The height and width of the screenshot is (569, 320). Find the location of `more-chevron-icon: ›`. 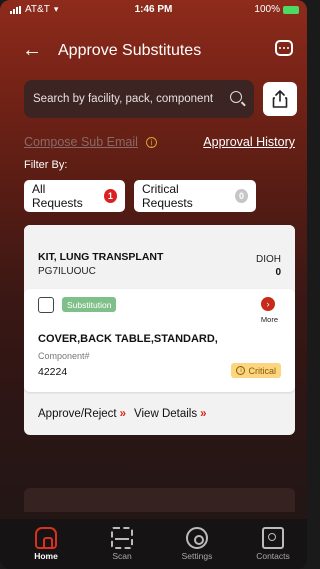

more-chevron-icon: › is located at coordinates (268, 304).